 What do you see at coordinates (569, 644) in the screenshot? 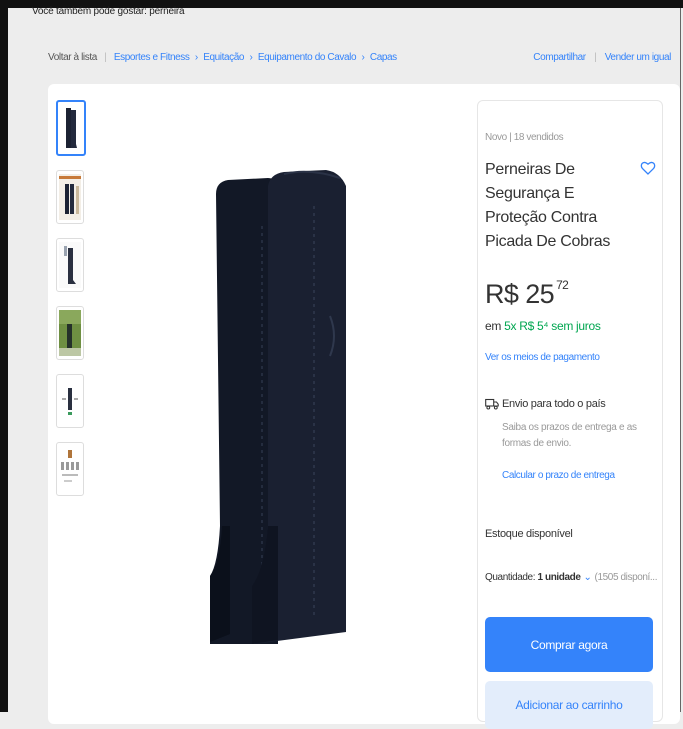
I see `buy-now-button: Comprar agora` at bounding box center [569, 644].